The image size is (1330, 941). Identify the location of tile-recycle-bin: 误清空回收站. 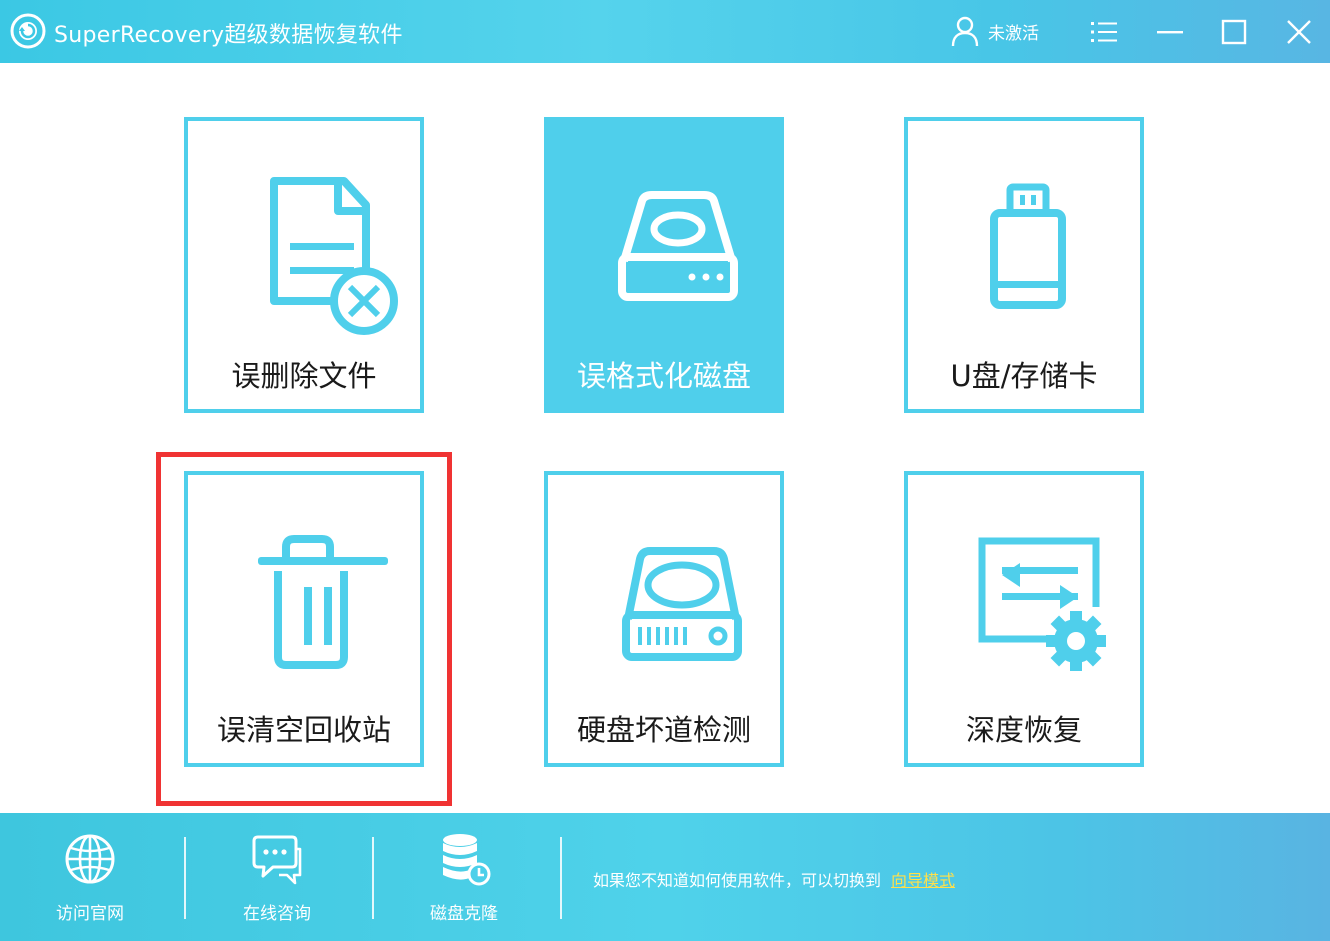
(304, 619).